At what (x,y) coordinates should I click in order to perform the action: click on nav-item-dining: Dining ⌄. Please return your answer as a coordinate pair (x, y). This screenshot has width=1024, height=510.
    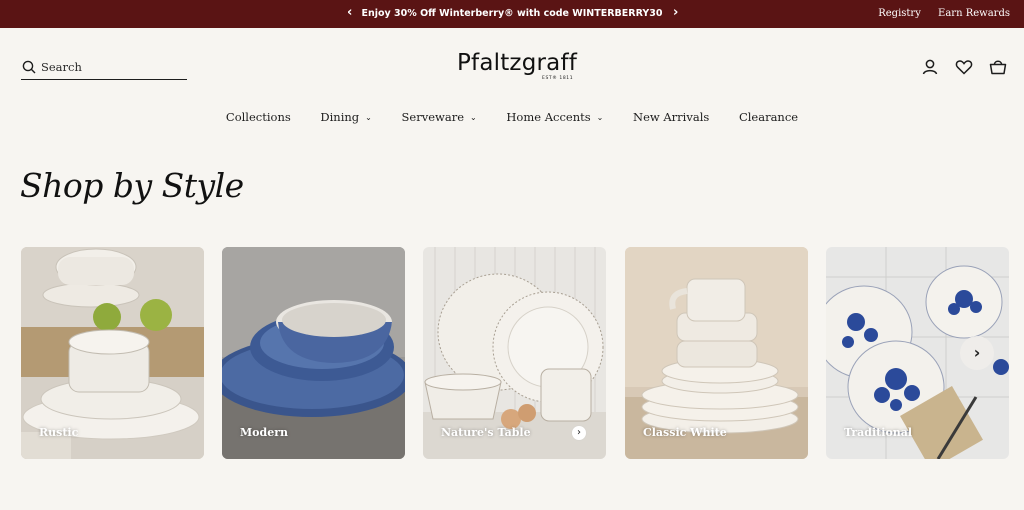
    Looking at the image, I should click on (345, 117).